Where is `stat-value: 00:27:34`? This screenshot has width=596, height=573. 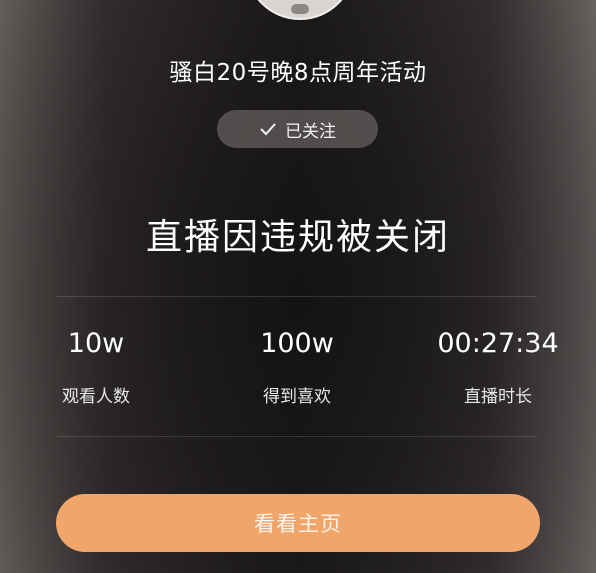 stat-value: 00:27:34 is located at coordinates (498, 343).